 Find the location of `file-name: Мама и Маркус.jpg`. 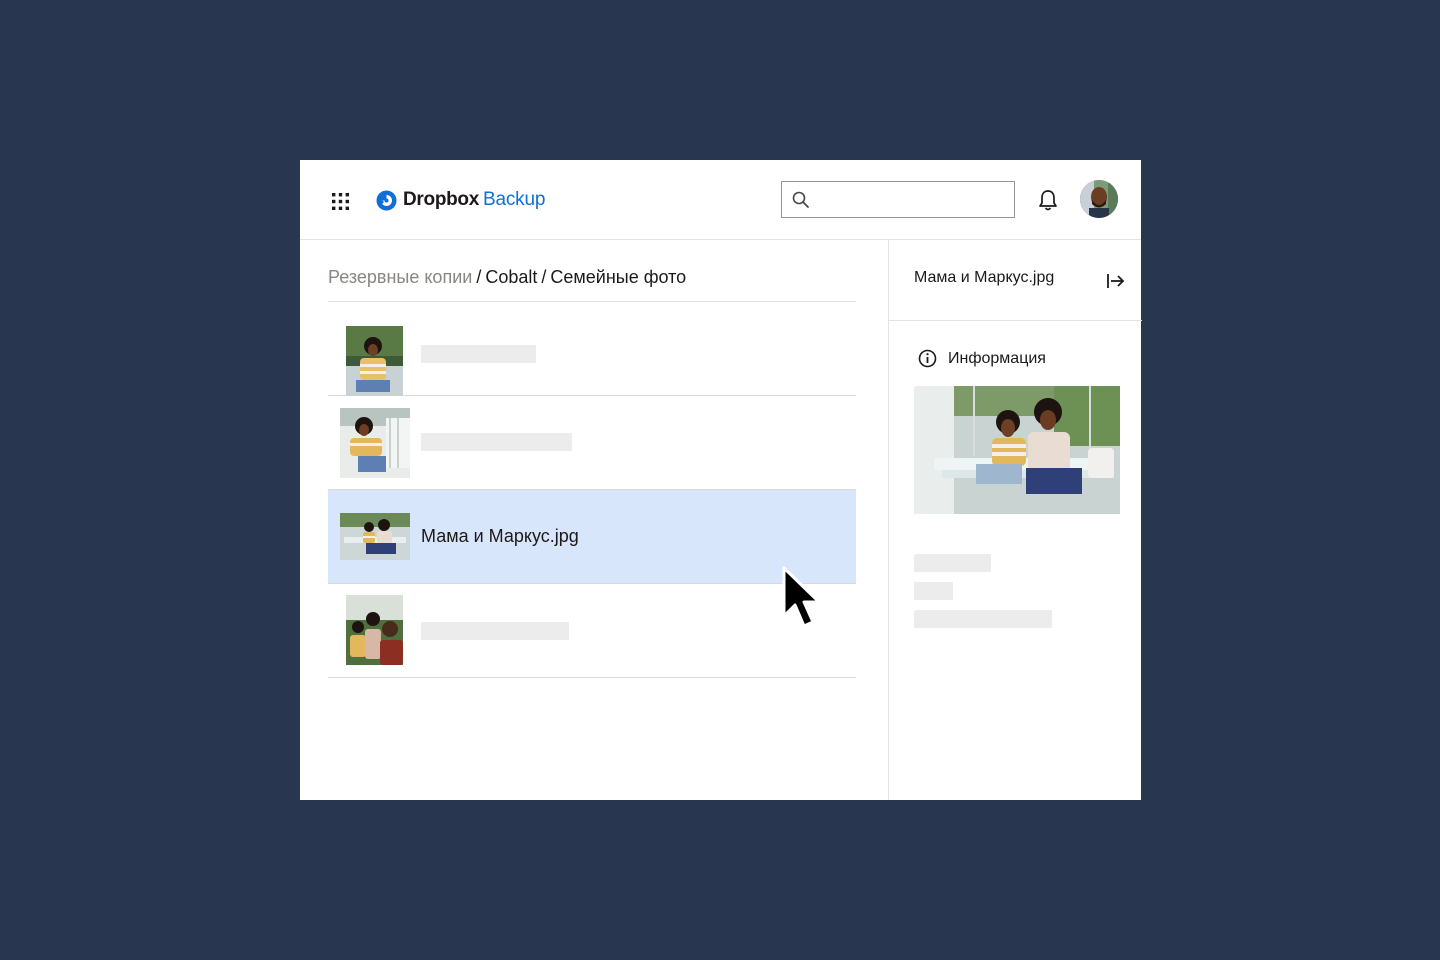

file-name: Мама и Маркус.jpg is located at coordinates (500, 536).